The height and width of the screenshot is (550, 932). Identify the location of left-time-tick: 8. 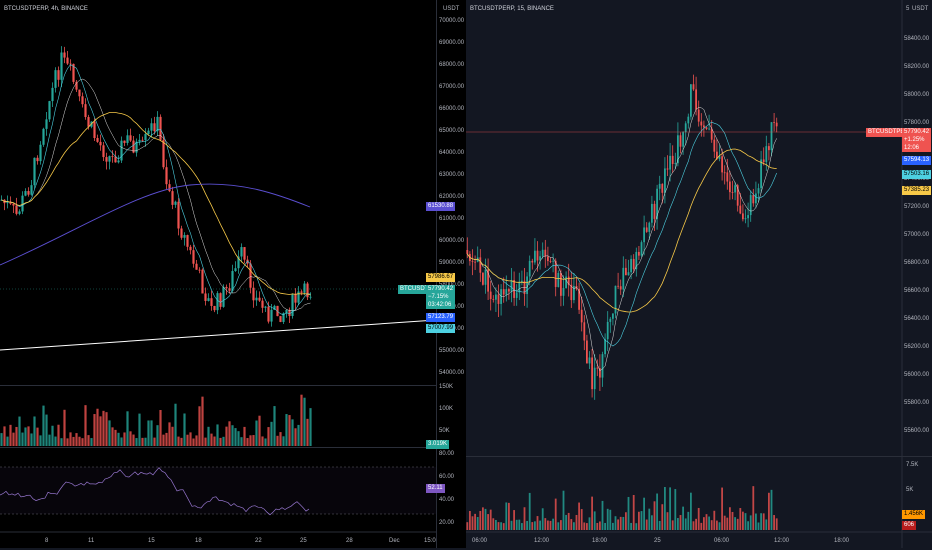
(47, 541).